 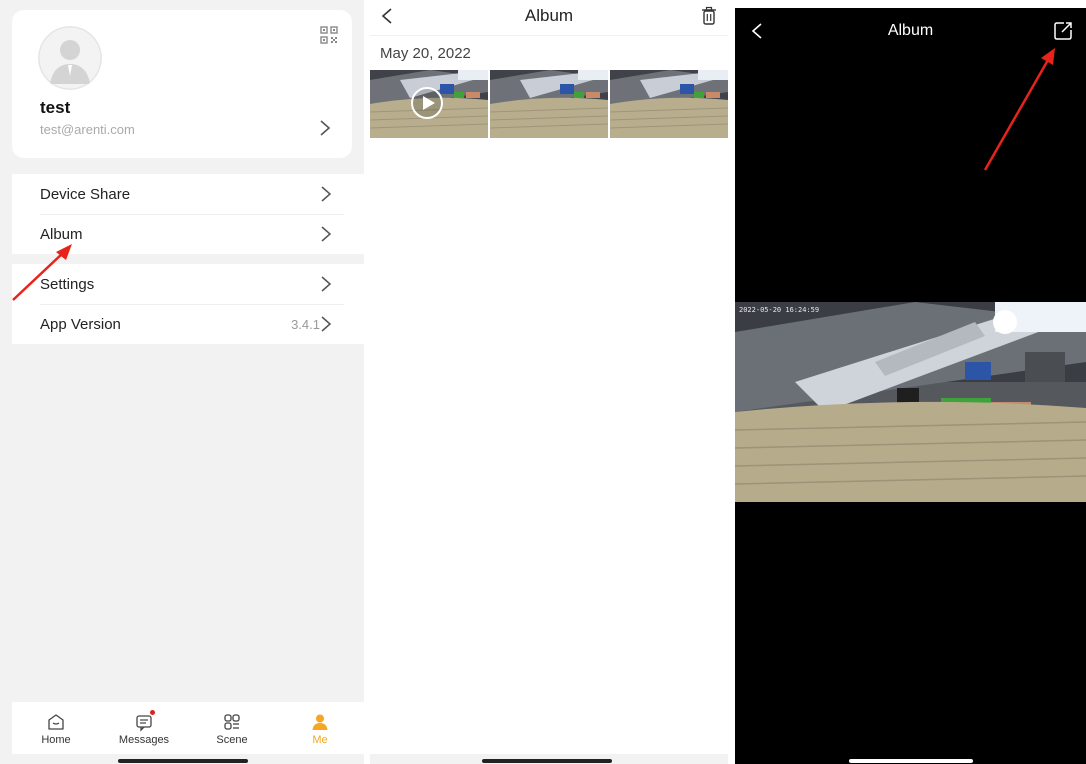 I want to click on thumbnail-grid, so click(x=549, y=104).